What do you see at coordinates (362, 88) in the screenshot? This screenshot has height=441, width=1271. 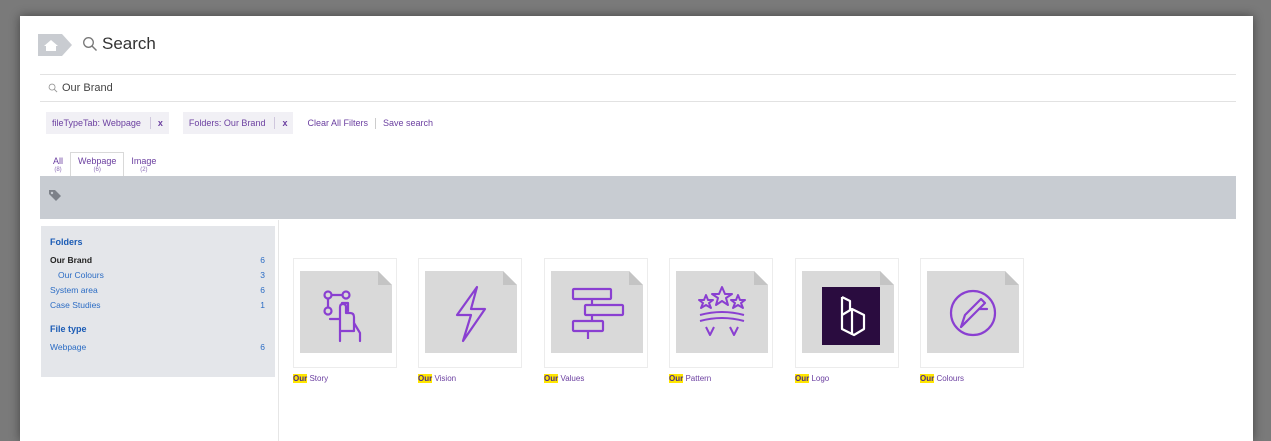 I see `search-input` at bounding box center [362, 88].